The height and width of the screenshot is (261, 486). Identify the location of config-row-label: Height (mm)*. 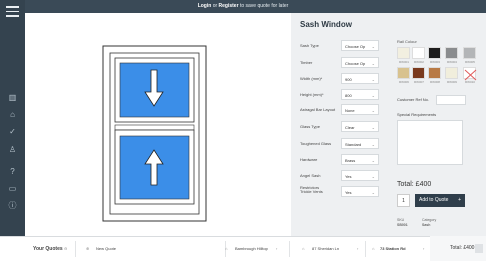
(312, 94).